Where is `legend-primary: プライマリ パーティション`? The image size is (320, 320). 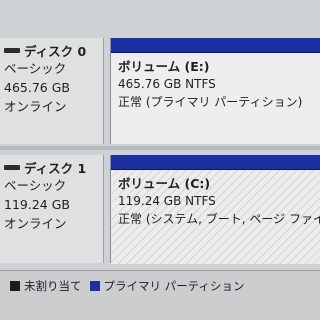
legend-primary: プライマリ パーティション is located at coordinates (167, 286).